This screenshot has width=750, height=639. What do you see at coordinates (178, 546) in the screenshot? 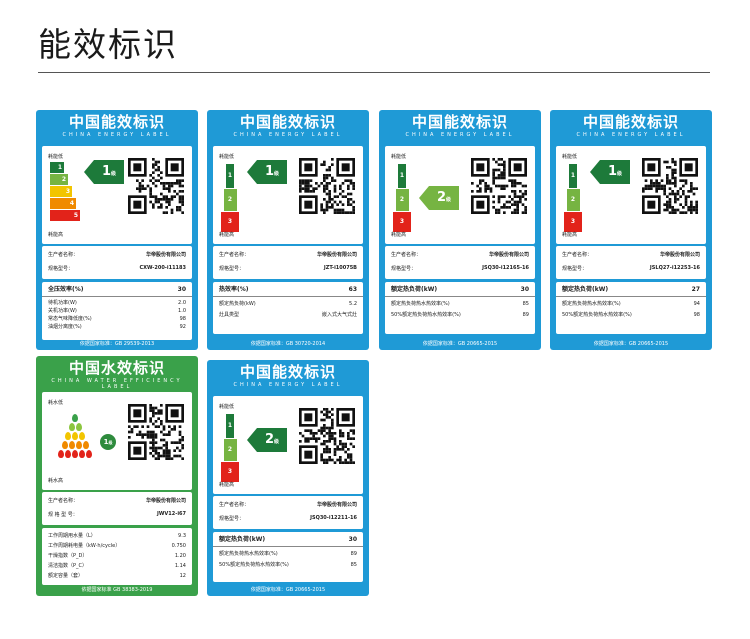
I see `data-value: 0.750` at bounding box center [178, 546].